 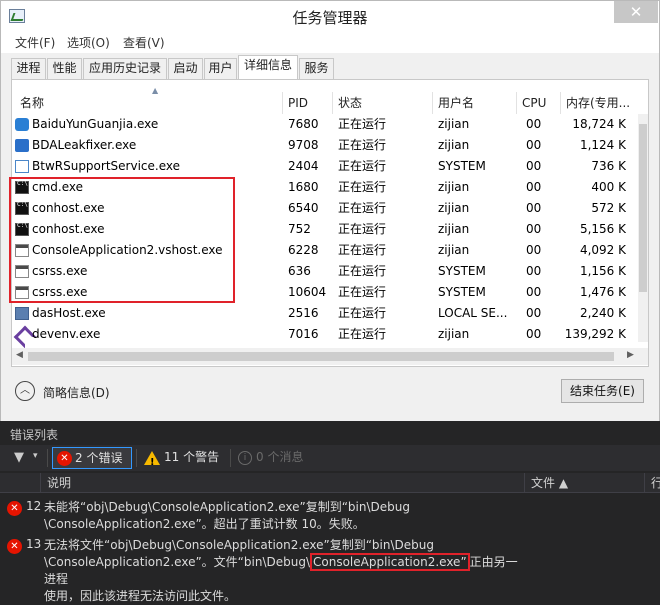 I want to click on errors-filter-button: ✕ 2 个错误, so click(x=92, y=458).